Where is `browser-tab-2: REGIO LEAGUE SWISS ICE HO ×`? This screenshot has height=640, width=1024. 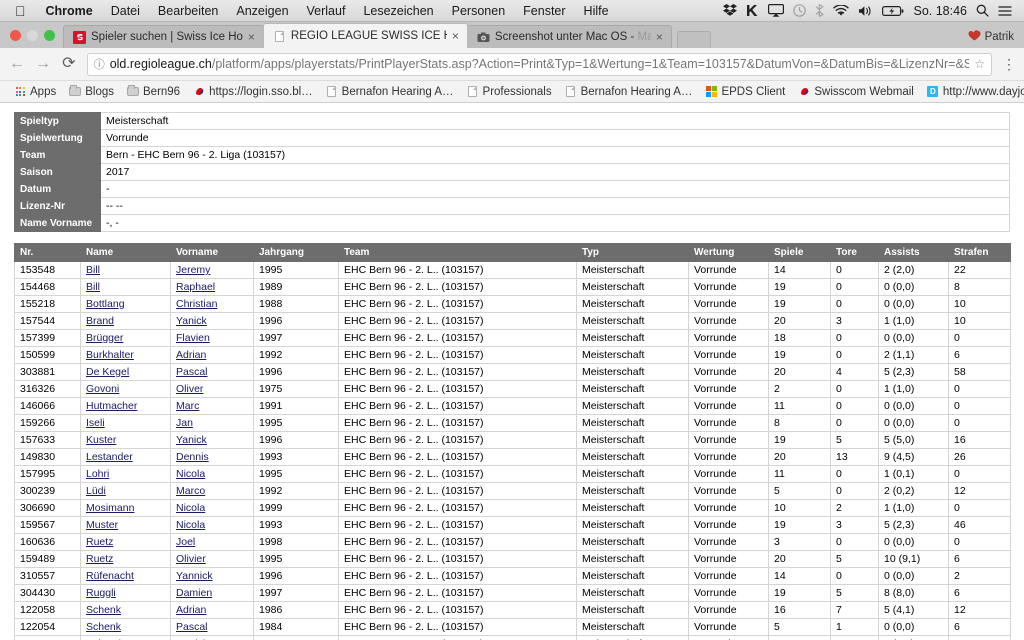 browser-tab-2: REGIO LEAGUE SWISS ICE HO × is located at coordinates (365, 35).